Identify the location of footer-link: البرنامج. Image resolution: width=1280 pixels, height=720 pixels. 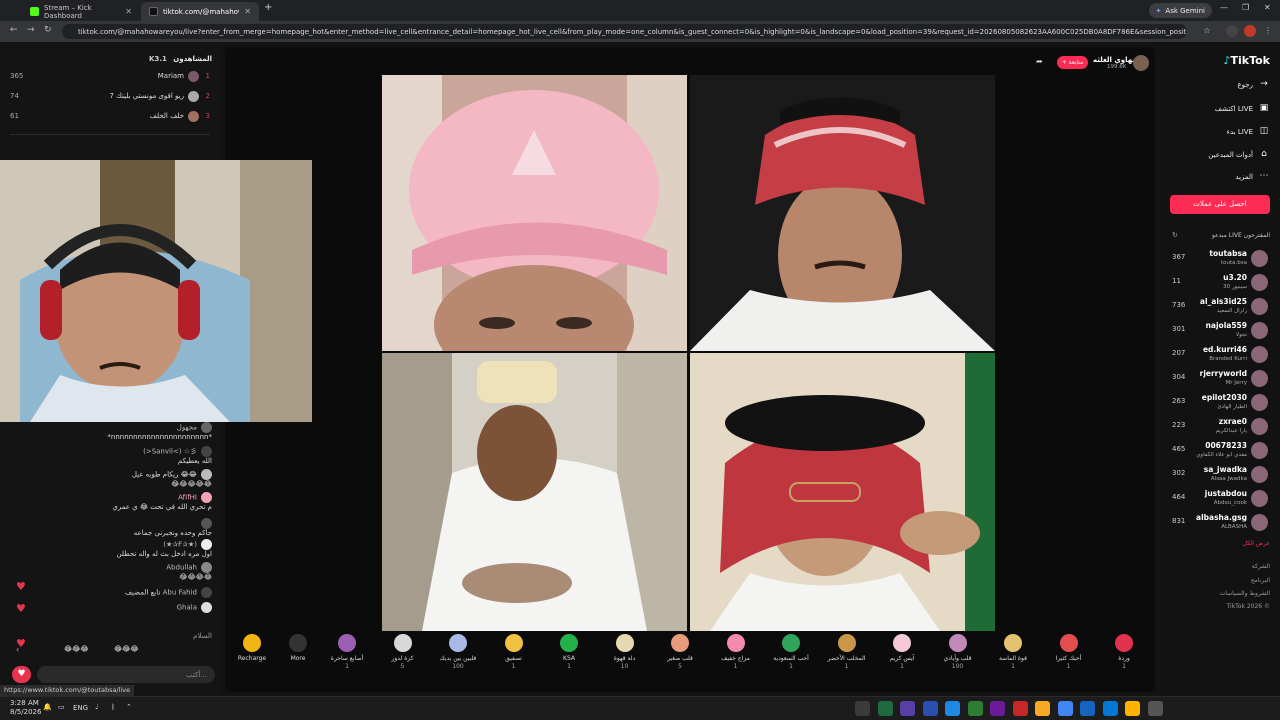
(1260, 580).